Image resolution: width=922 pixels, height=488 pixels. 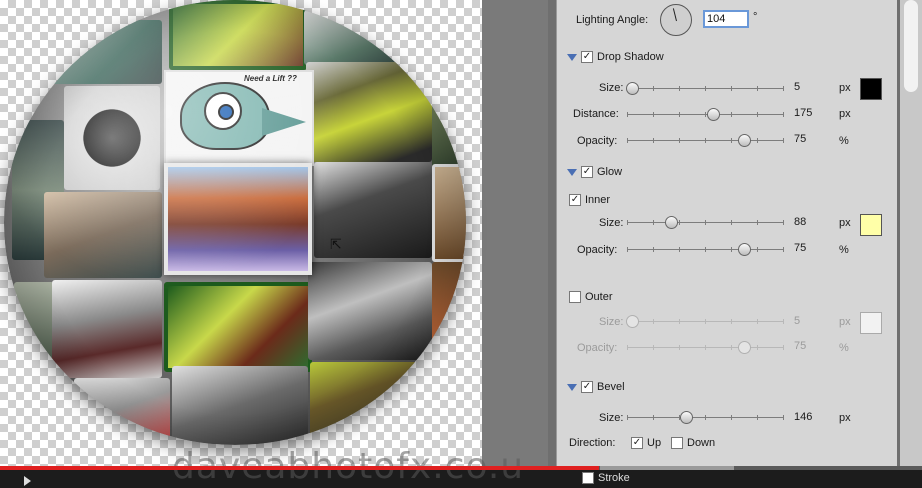 What do you see at coordinates (611, 418) in the screenshot?
I see `bevel-size-label: Size:` at bounding box center [611, 418].